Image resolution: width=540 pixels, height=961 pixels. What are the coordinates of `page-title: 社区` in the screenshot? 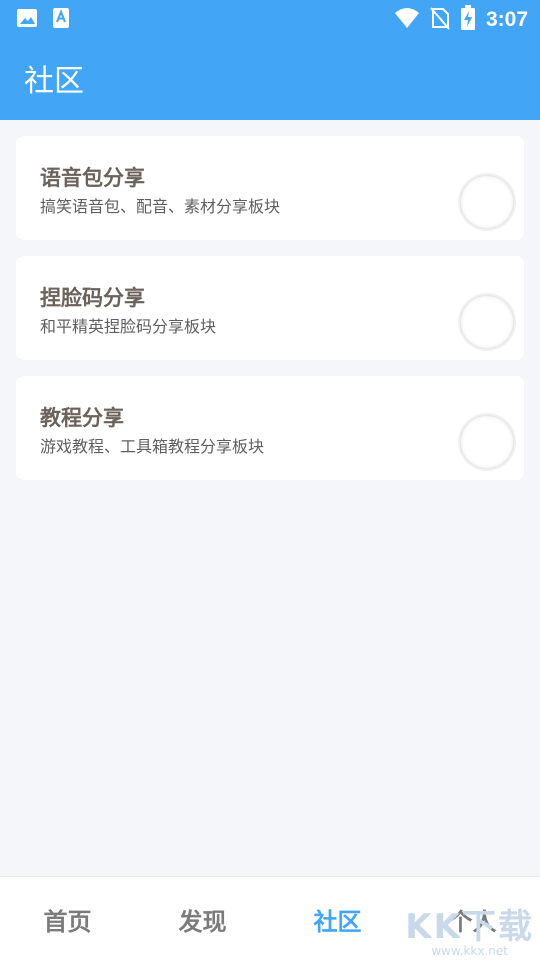 It's located at (54, 81).